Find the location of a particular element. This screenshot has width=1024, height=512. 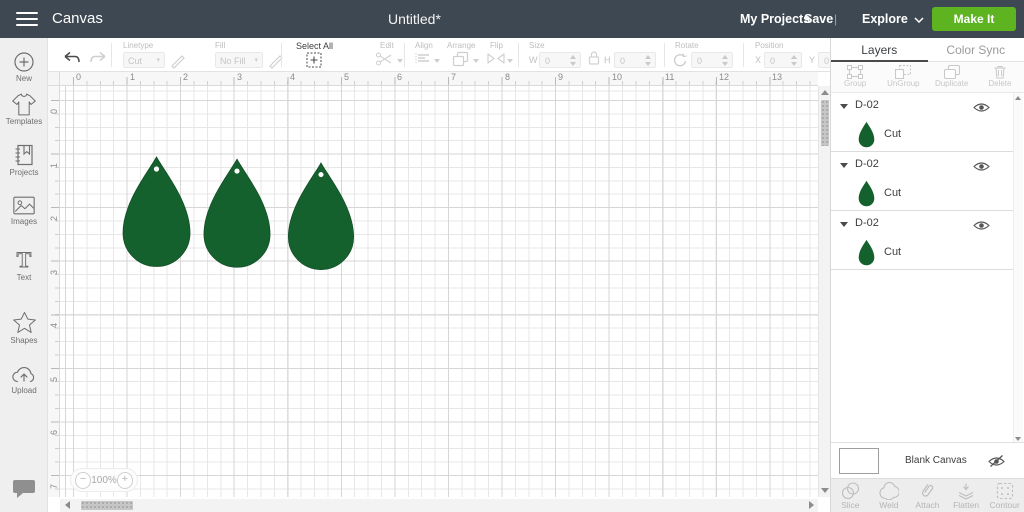

document-title: Untitled* is located at coordinates (414, 19).